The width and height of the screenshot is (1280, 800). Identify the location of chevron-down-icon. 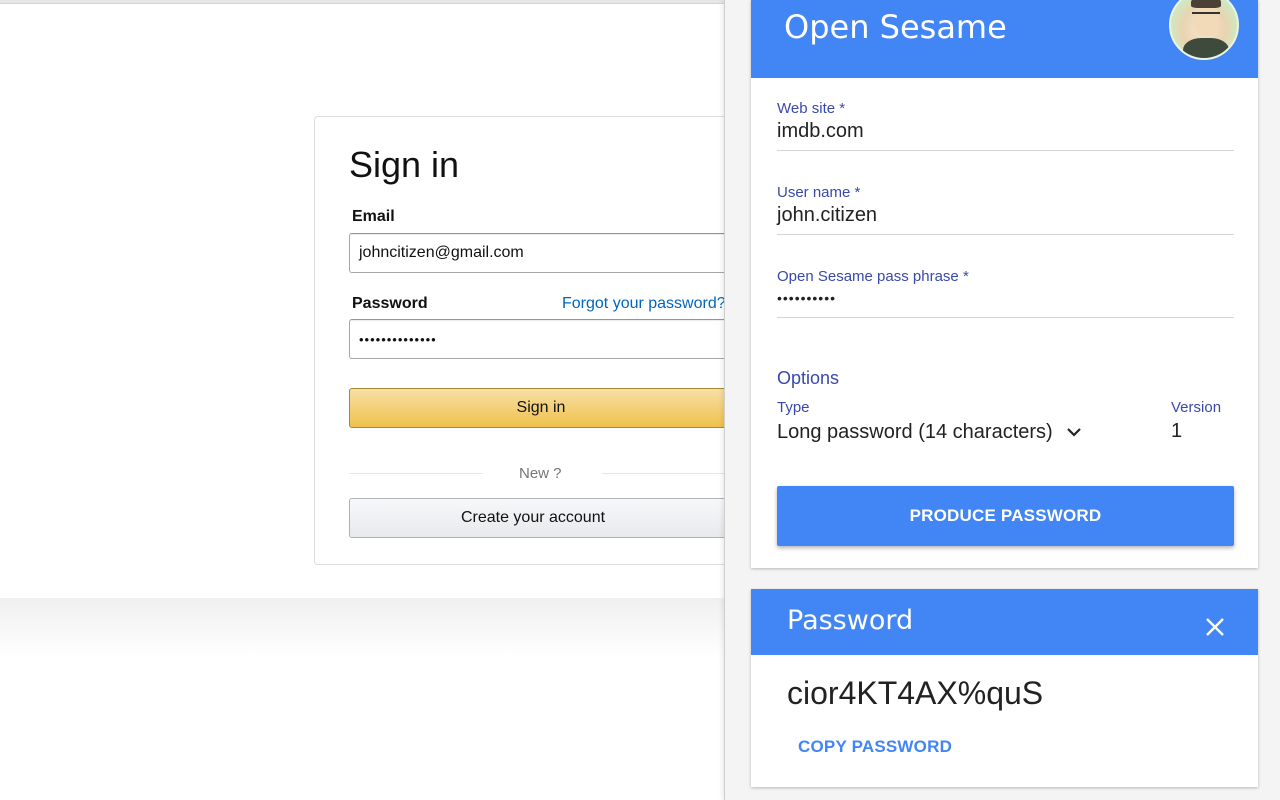
(1074, 432).